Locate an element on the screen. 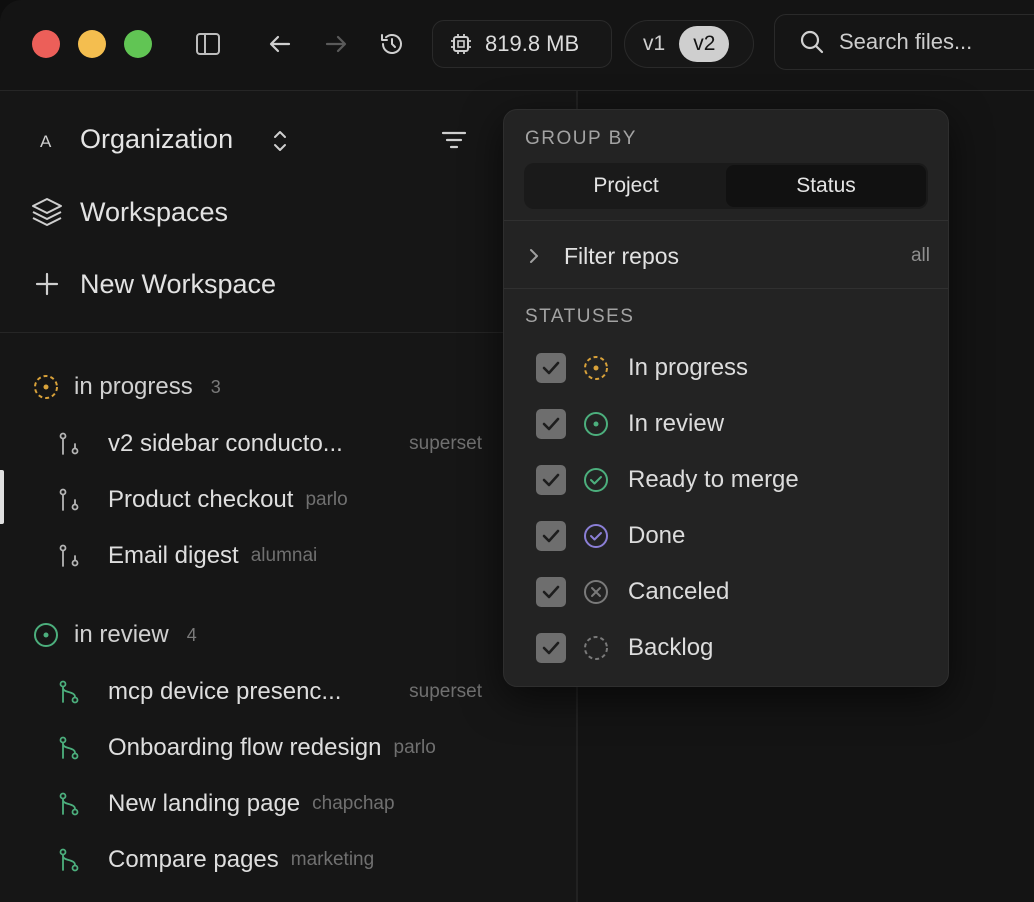 Image resolution: width=1034 pixels, height=902 pixels. backlog-icon is located at coordinates (596, 648).